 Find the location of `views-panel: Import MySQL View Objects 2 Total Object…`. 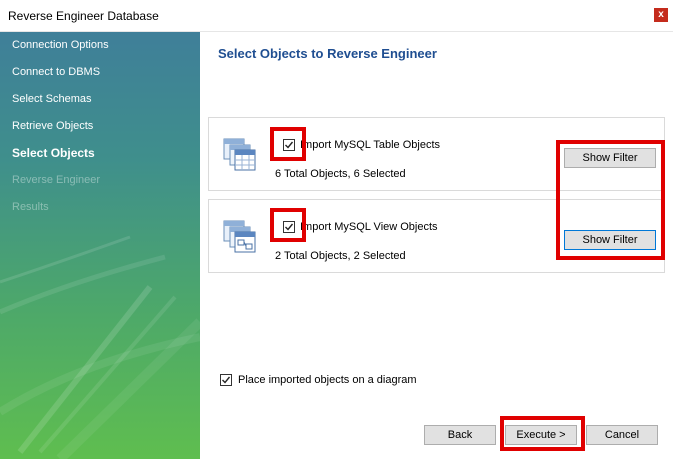

views-panel: Import MySQL View Objects 2 Total Object… is located at coordinates (436, 236).